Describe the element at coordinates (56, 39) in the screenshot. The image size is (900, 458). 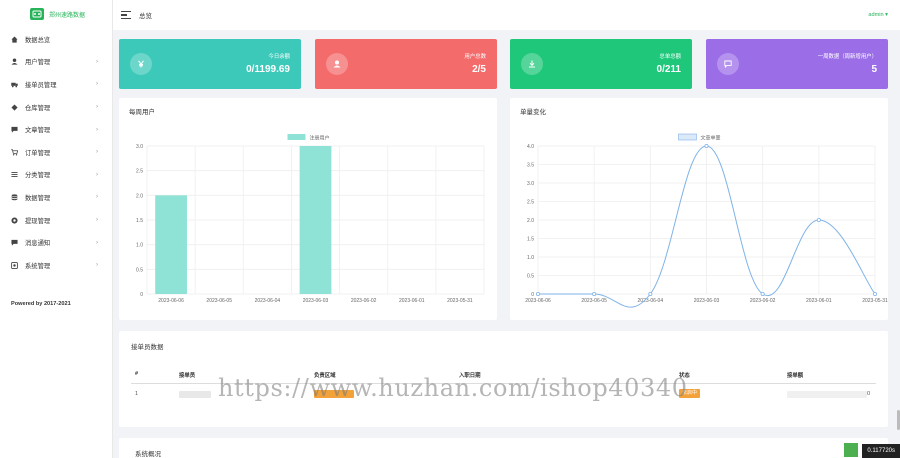
I see `sidebar-item: 数据总览` at that location.